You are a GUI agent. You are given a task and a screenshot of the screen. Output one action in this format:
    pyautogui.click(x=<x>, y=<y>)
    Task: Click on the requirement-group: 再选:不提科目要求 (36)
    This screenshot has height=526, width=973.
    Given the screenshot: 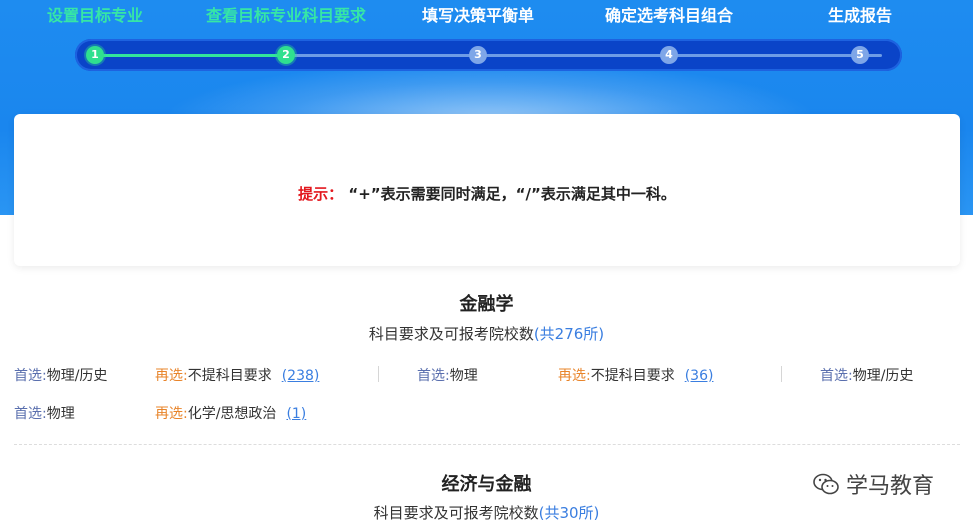 What is the action you would take?
    pyautogui.click(x=635, y=375)
    